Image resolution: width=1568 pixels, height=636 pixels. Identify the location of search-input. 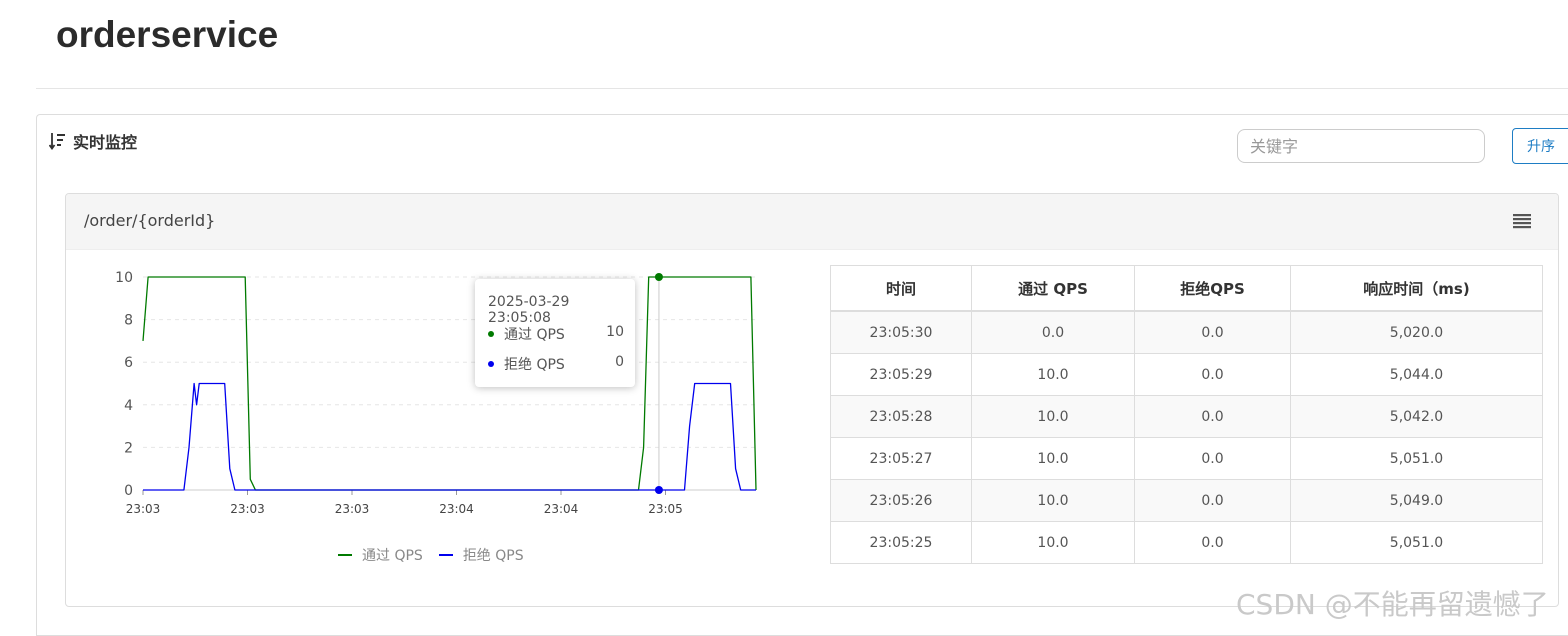
(1361, 146).